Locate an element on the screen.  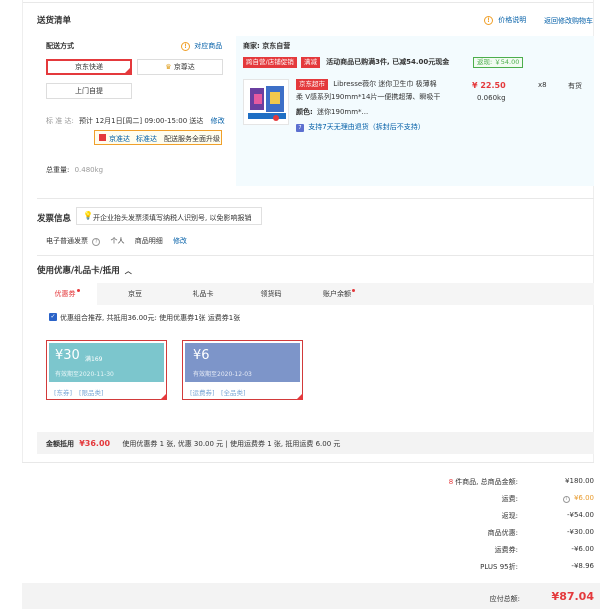
discount-title: 使用优惠/礼品卡/抵用 ︿ is located at coordinates (84, 270).